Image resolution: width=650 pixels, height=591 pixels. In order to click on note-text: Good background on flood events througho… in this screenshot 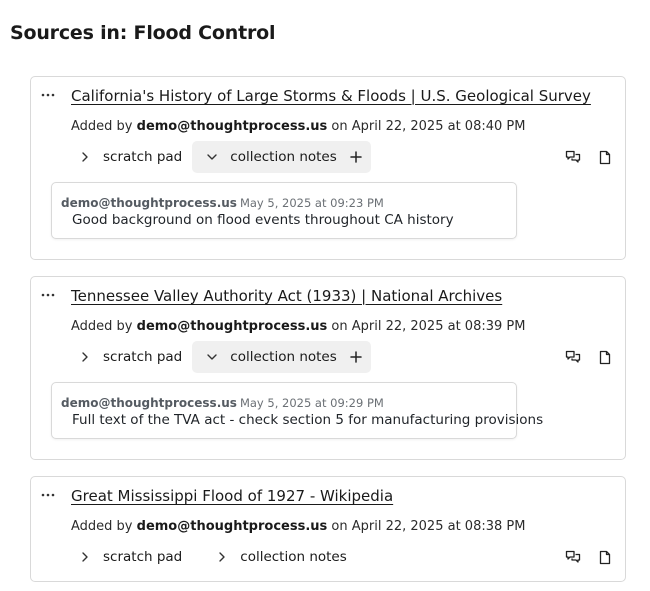, I will do `click(263, 220)`.